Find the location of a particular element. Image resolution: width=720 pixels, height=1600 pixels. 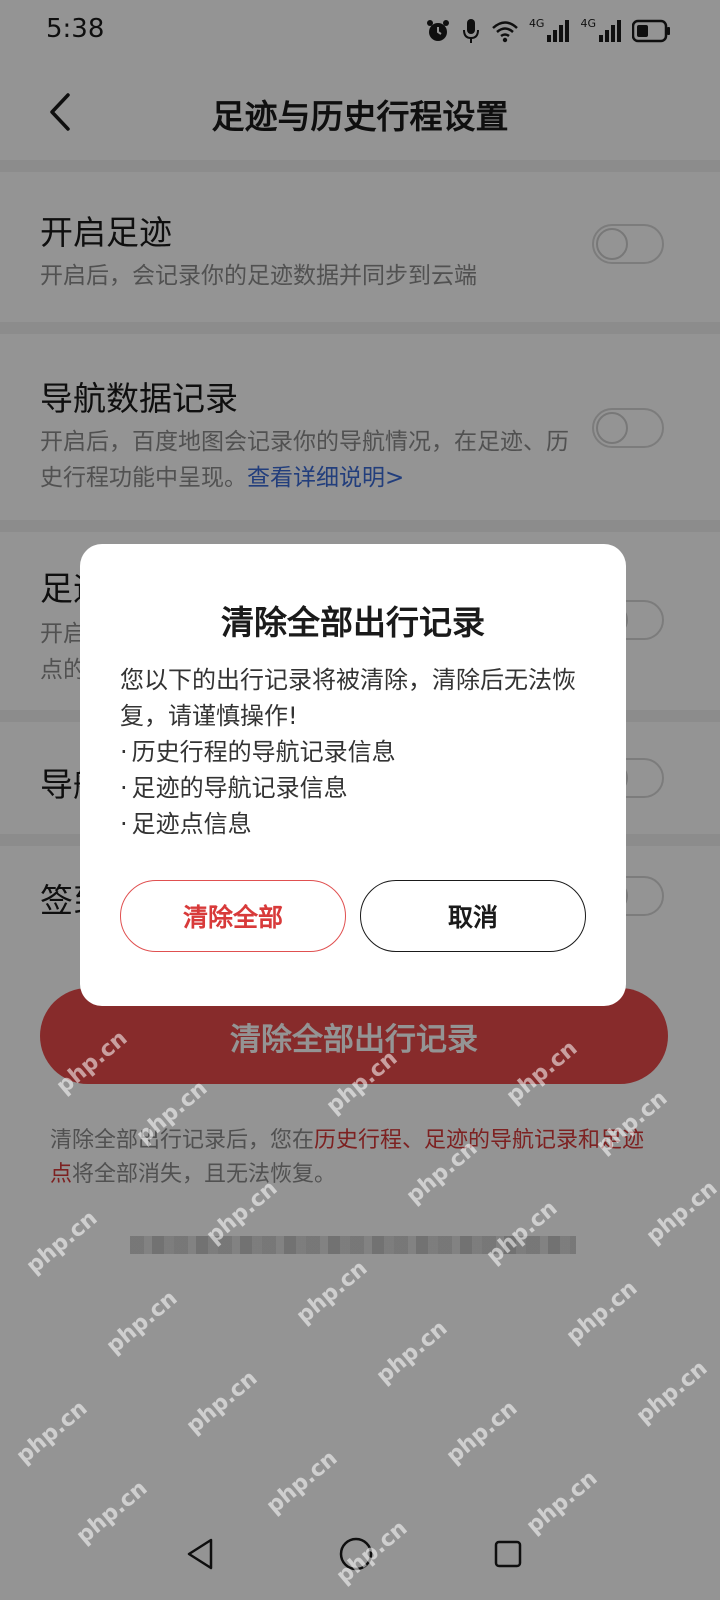

dialog-list-item: 历史行程的导航记录信息 is located at coordinates (360, 752).